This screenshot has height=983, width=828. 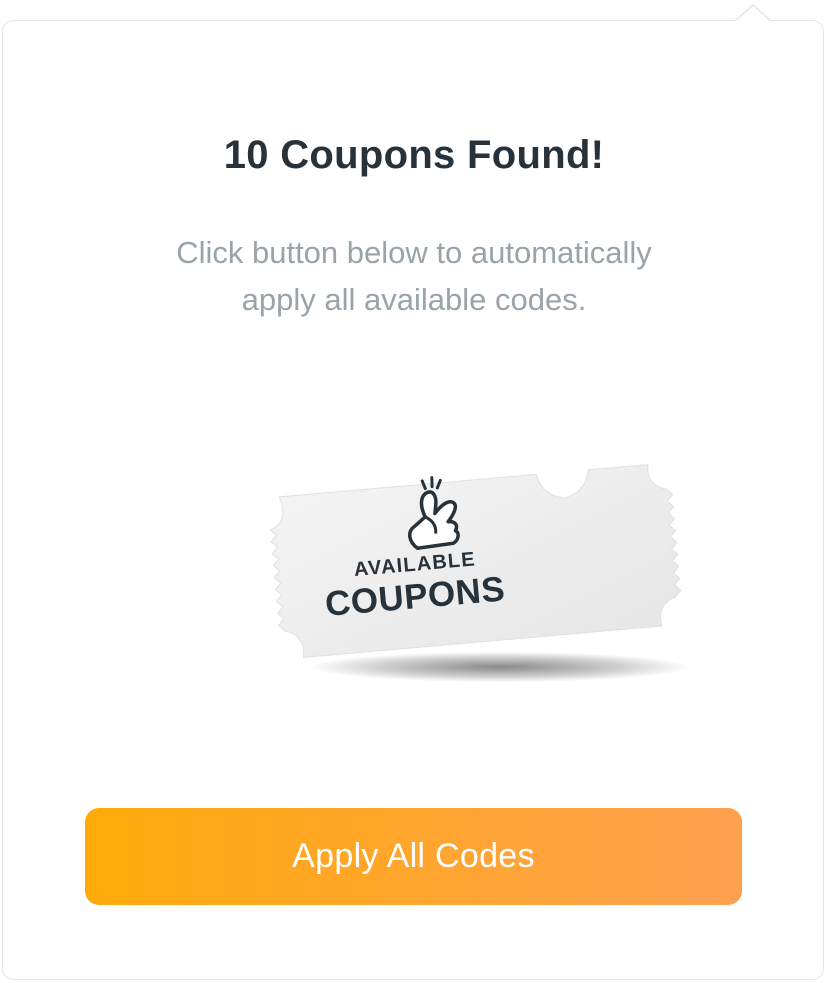 I want to click on apply-all-codes-button: Apply All Codes, so click(x=413, y=856).